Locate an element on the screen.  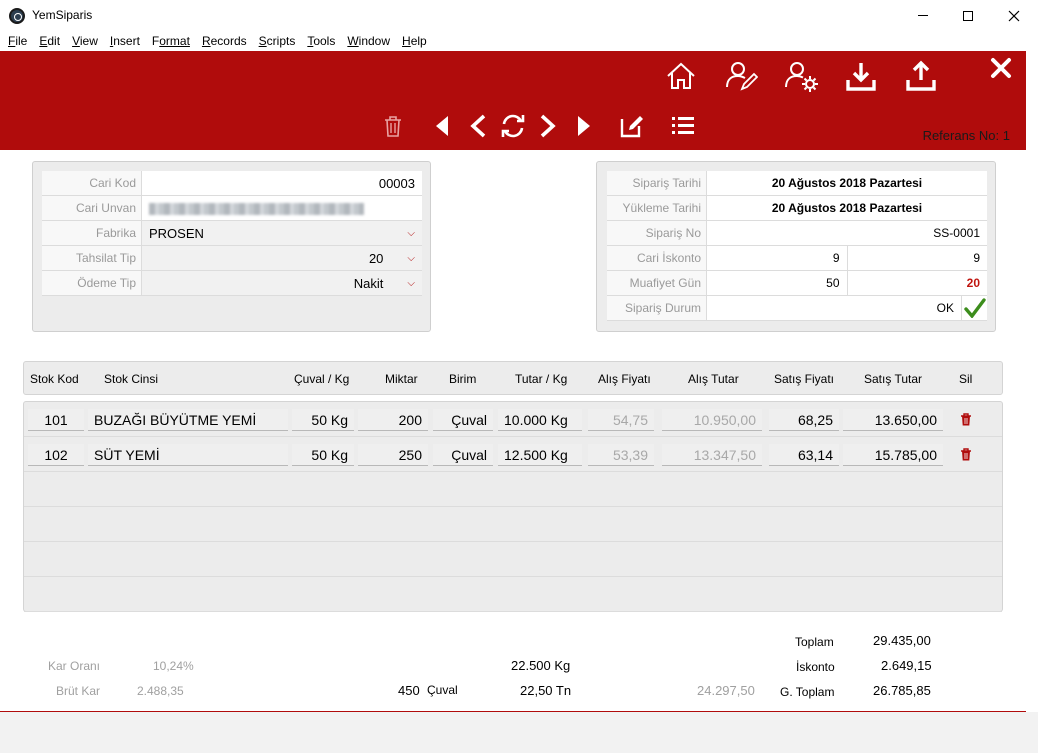
menu-scripts: Scripts is located at coordinates (277, 41).